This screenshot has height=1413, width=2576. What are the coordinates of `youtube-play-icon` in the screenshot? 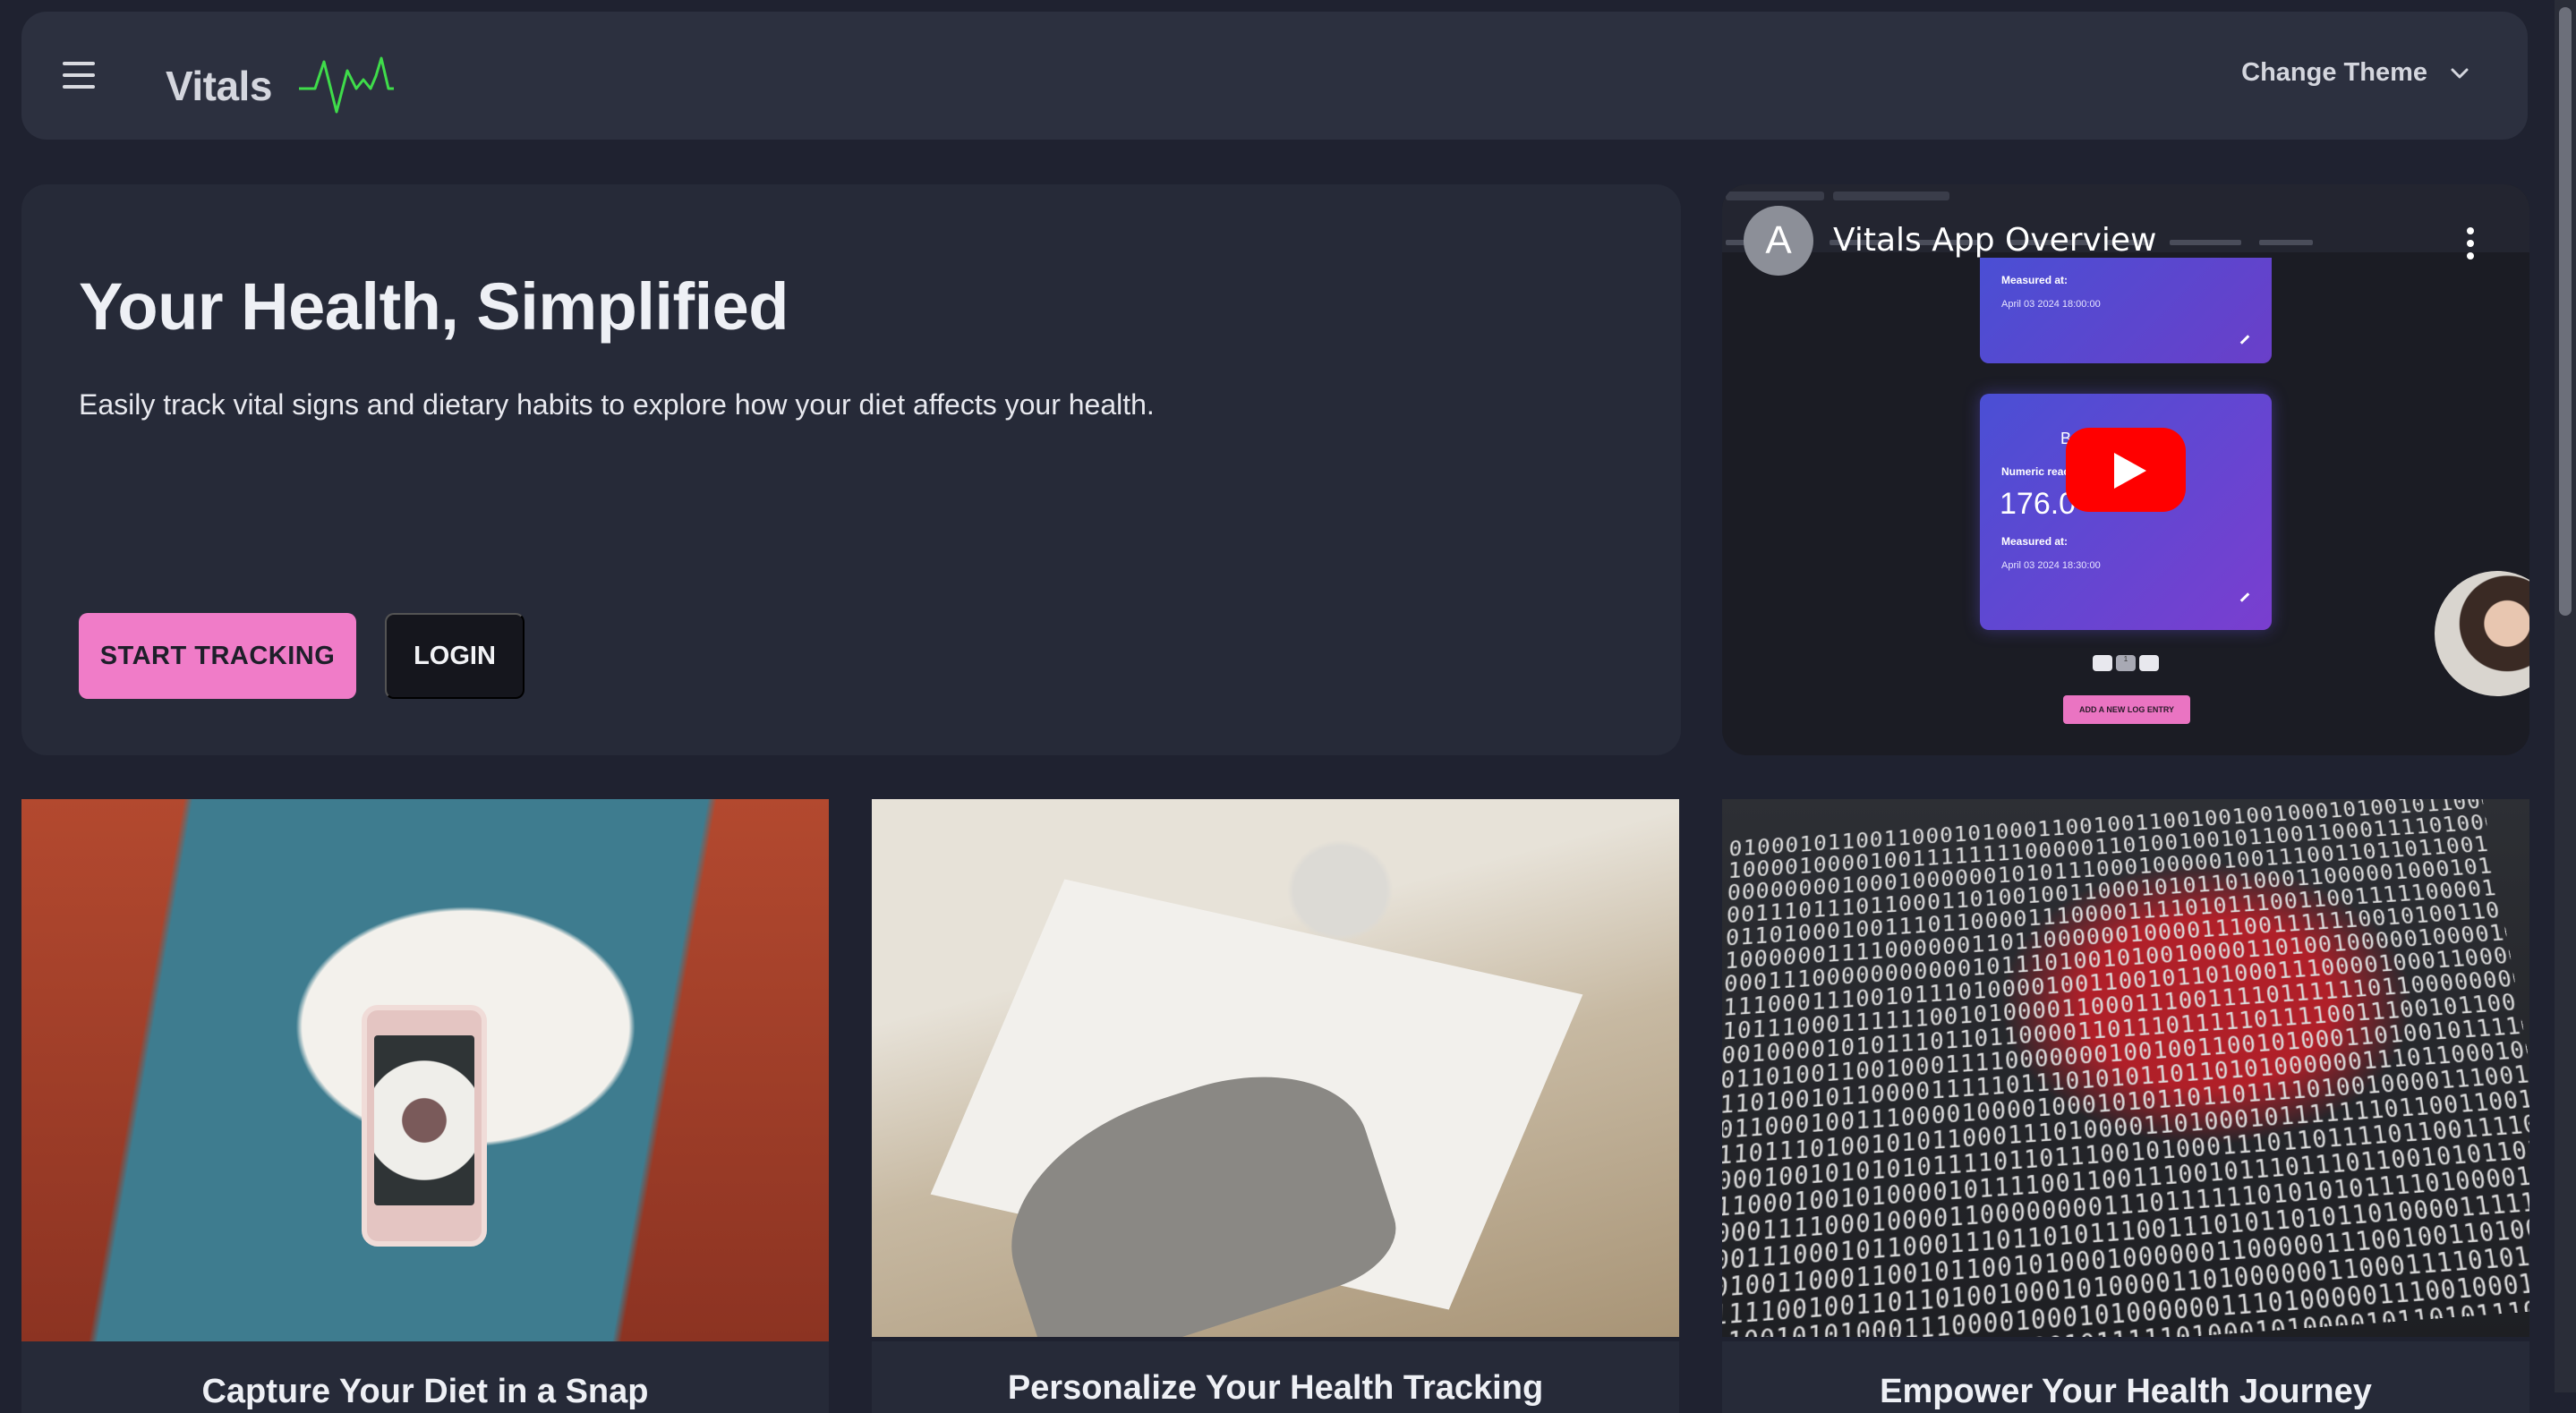 It's located at (2126, 470).